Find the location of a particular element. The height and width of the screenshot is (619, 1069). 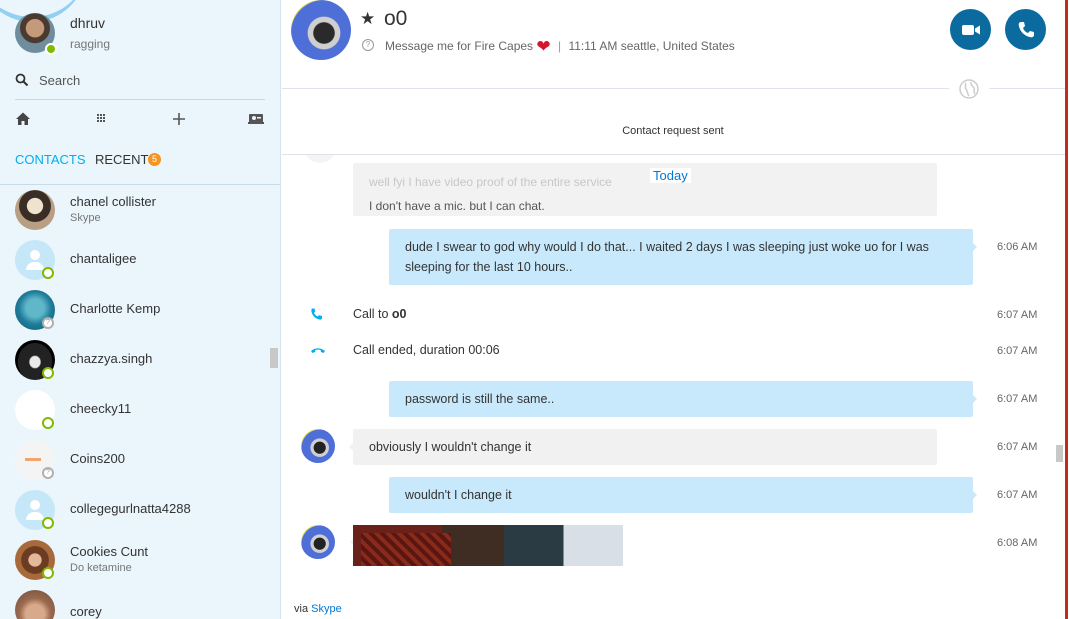

contact-name: cheecky11 is located at coordinates (101, 408).